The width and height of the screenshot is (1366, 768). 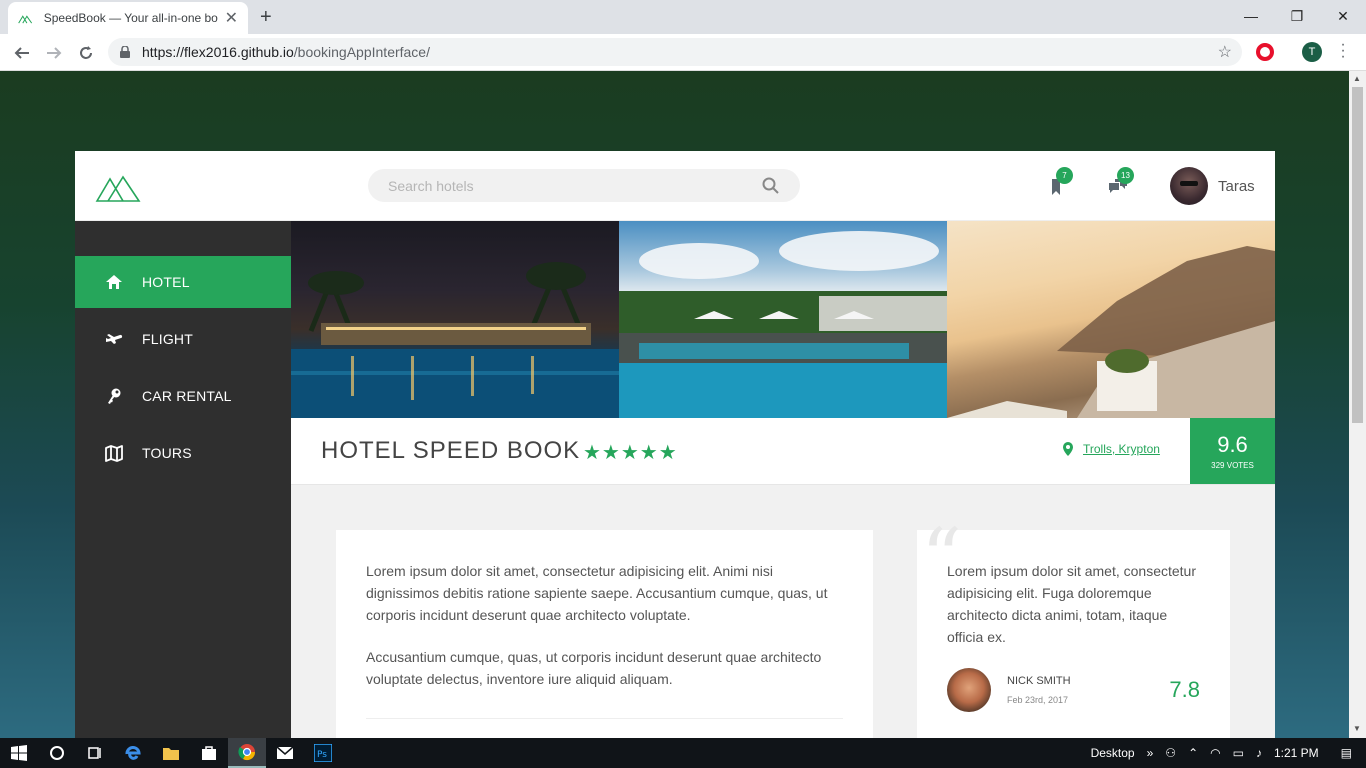 What do you see at coordinates (166, 282) in the screenshot?
I see `sidebar-item-label: HOTEL` at bounding box center [166, 282].